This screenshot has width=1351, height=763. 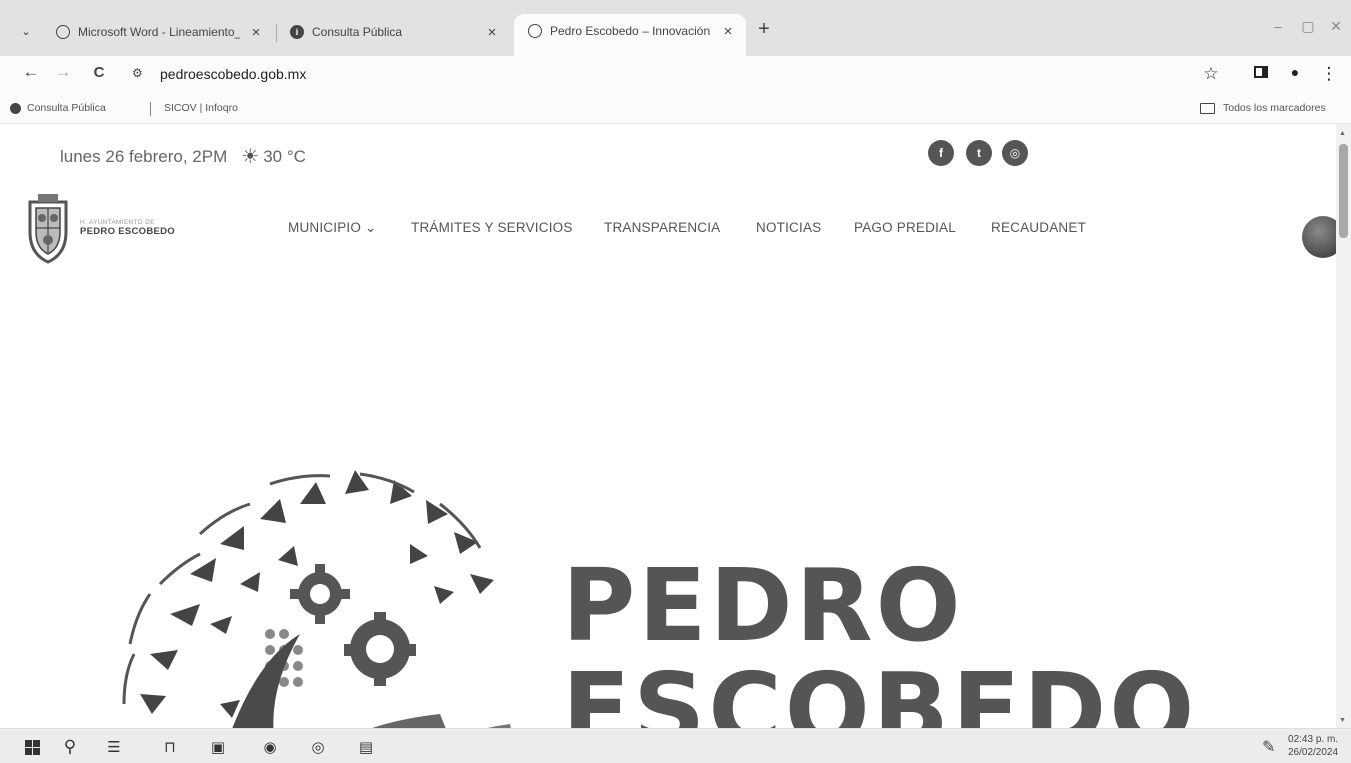 I want to click on date-time: lunes 26 febrero, 2PM, so click(x=144, y=156).